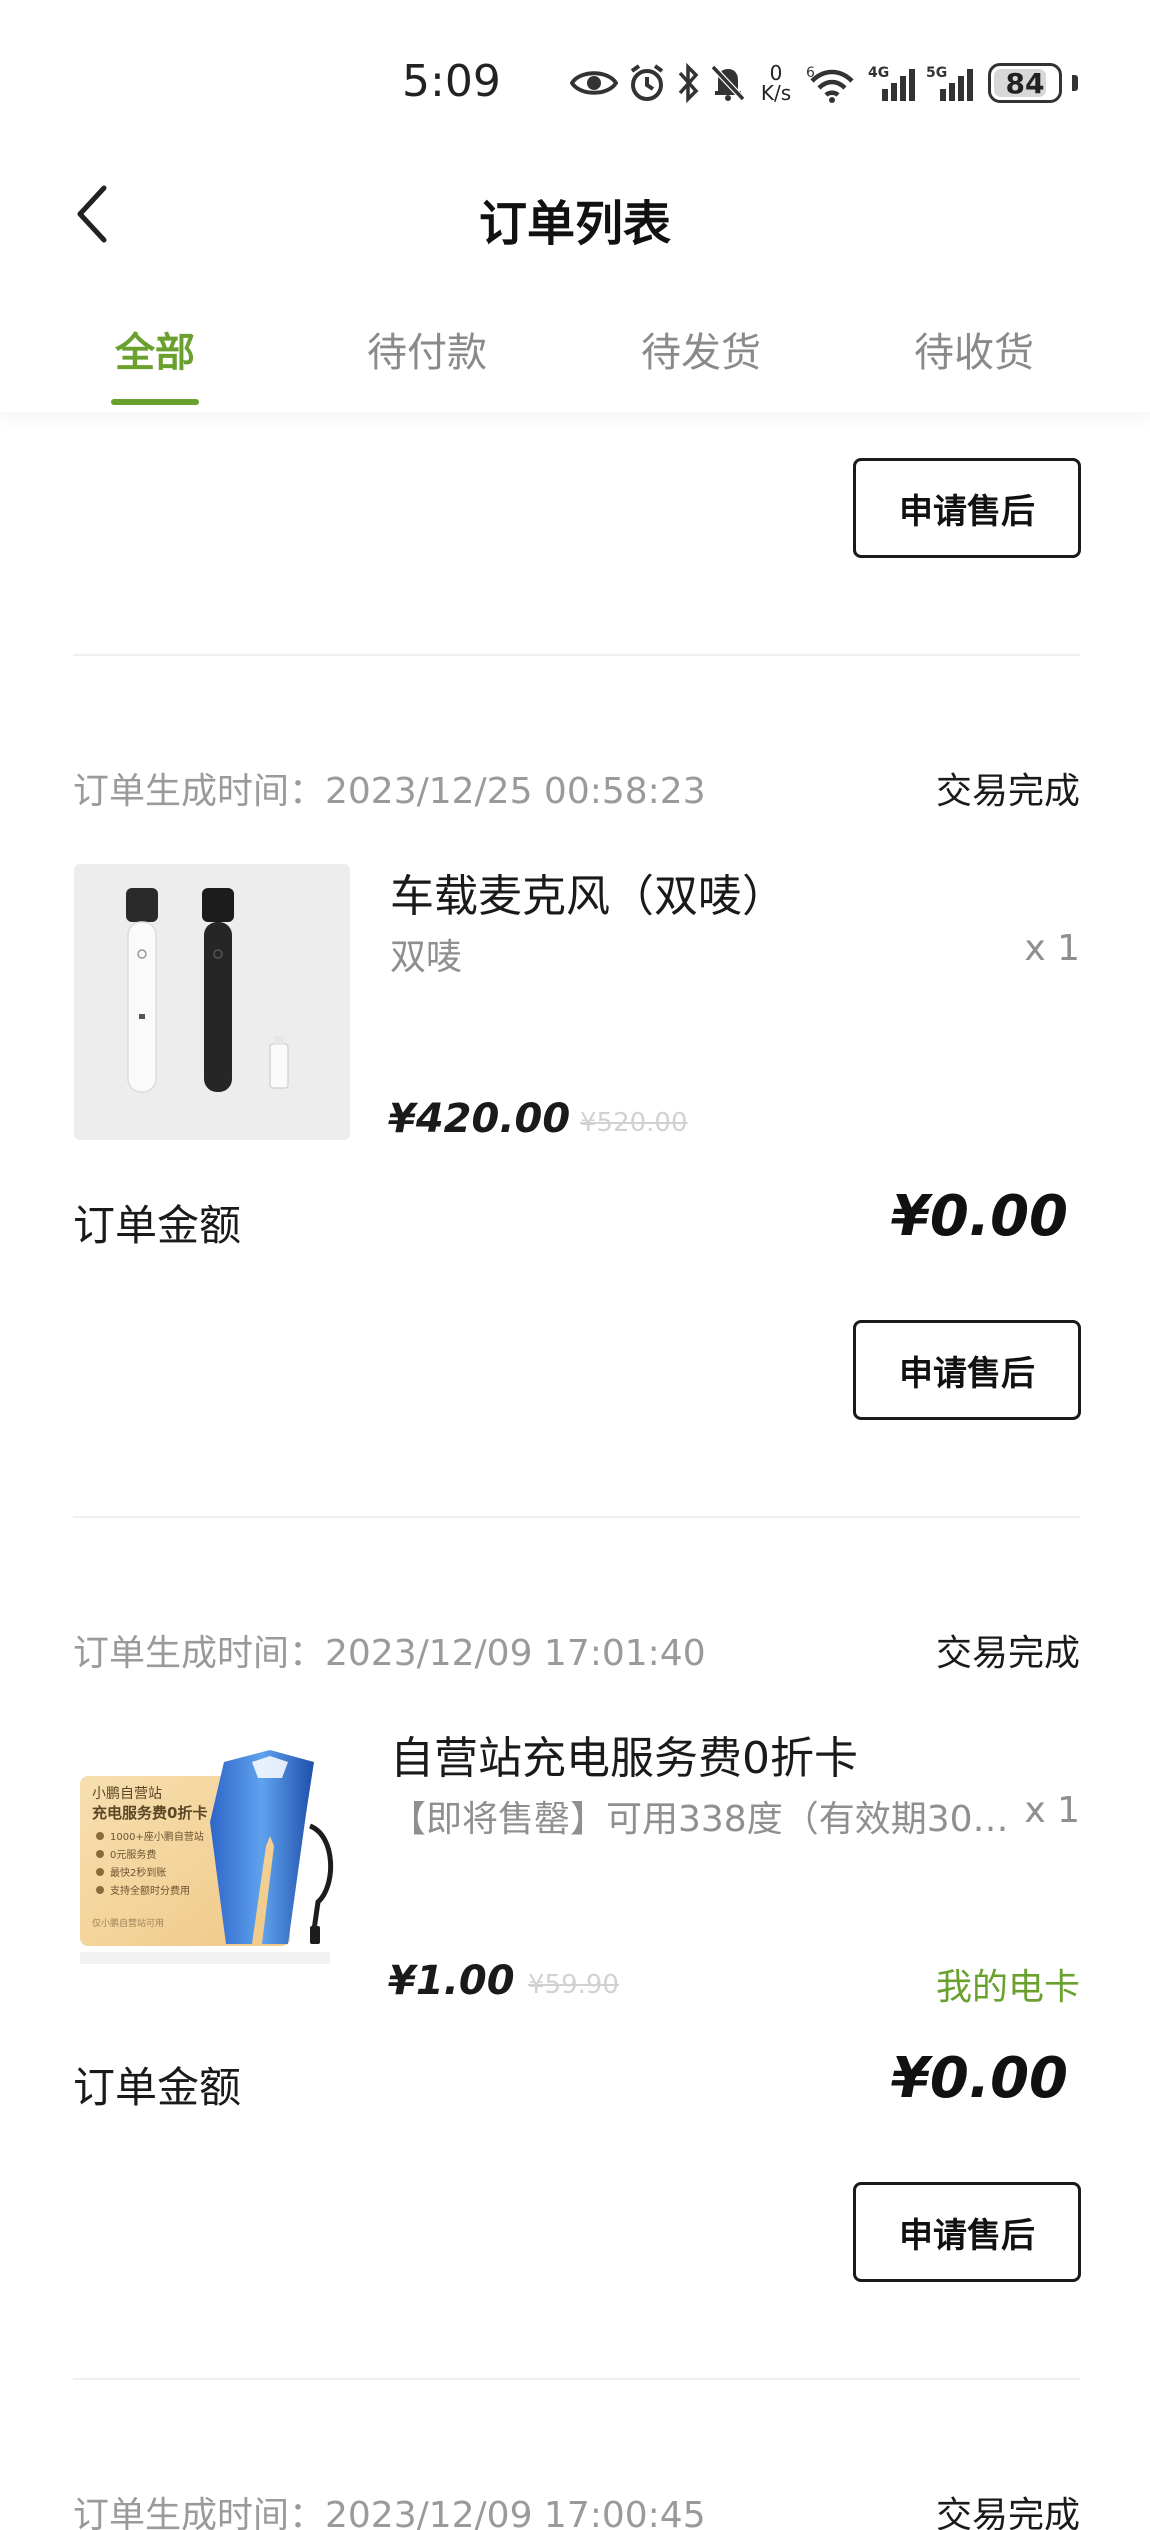 The height and width of the screenshot is (2530, 1150). What do you see at coordinates (776, 83) in the screenshot?
I see `net-speed: 0 K/s` at bounding box center [776, 83].